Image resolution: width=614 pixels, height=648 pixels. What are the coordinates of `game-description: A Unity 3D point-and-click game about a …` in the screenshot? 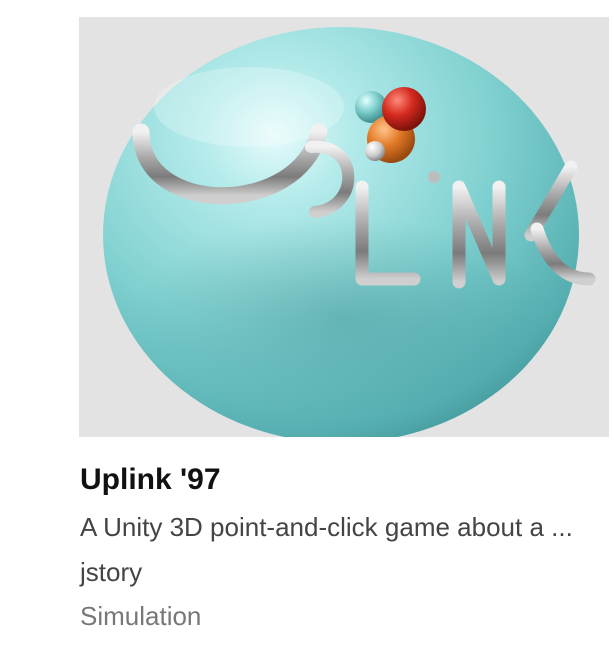 It's located at (326, 527).